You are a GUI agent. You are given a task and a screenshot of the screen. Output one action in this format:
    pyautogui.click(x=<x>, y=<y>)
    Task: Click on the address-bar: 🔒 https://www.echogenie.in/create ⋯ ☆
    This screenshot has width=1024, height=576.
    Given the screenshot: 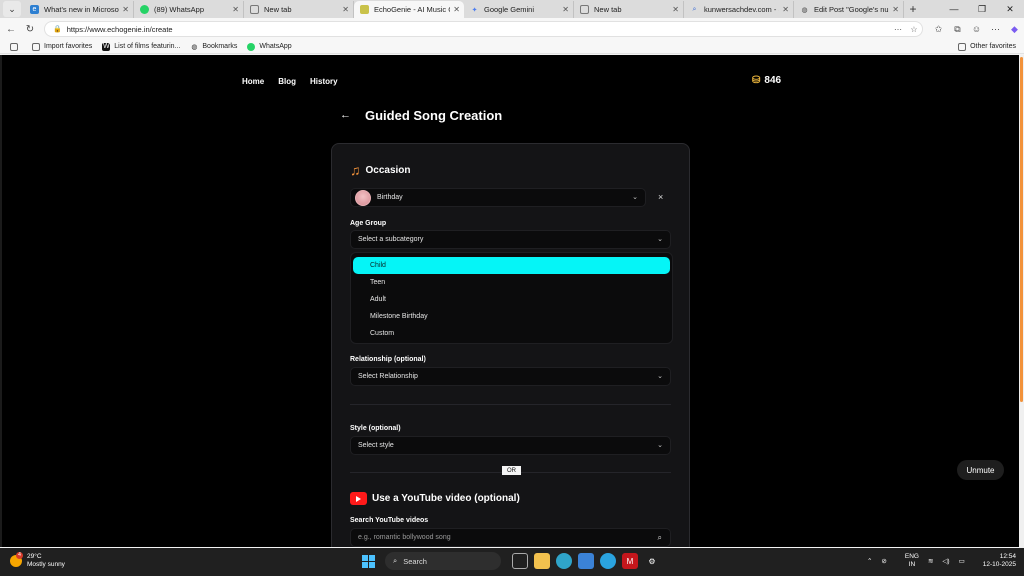 What is the action you would take?
    pyautogui.click(x=483, y=29)
    